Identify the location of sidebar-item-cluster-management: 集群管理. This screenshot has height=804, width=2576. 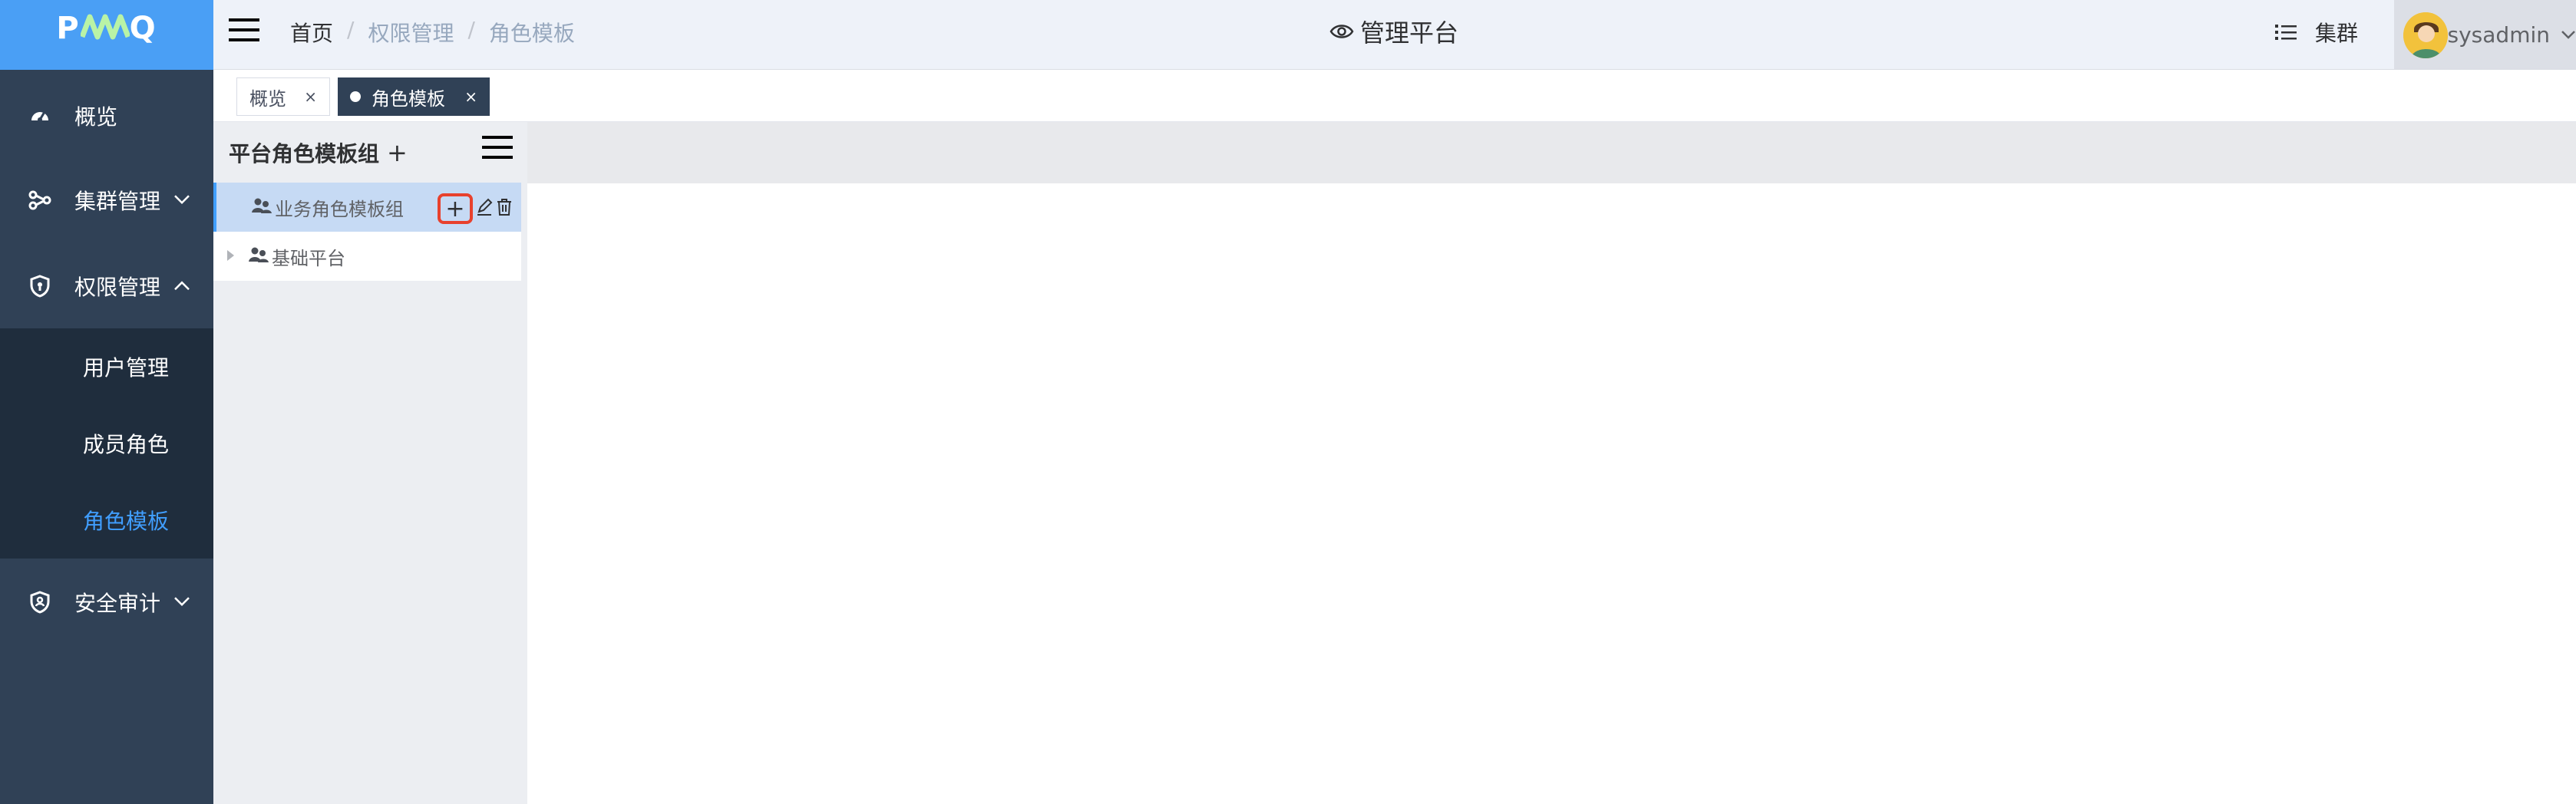
(106, 200).